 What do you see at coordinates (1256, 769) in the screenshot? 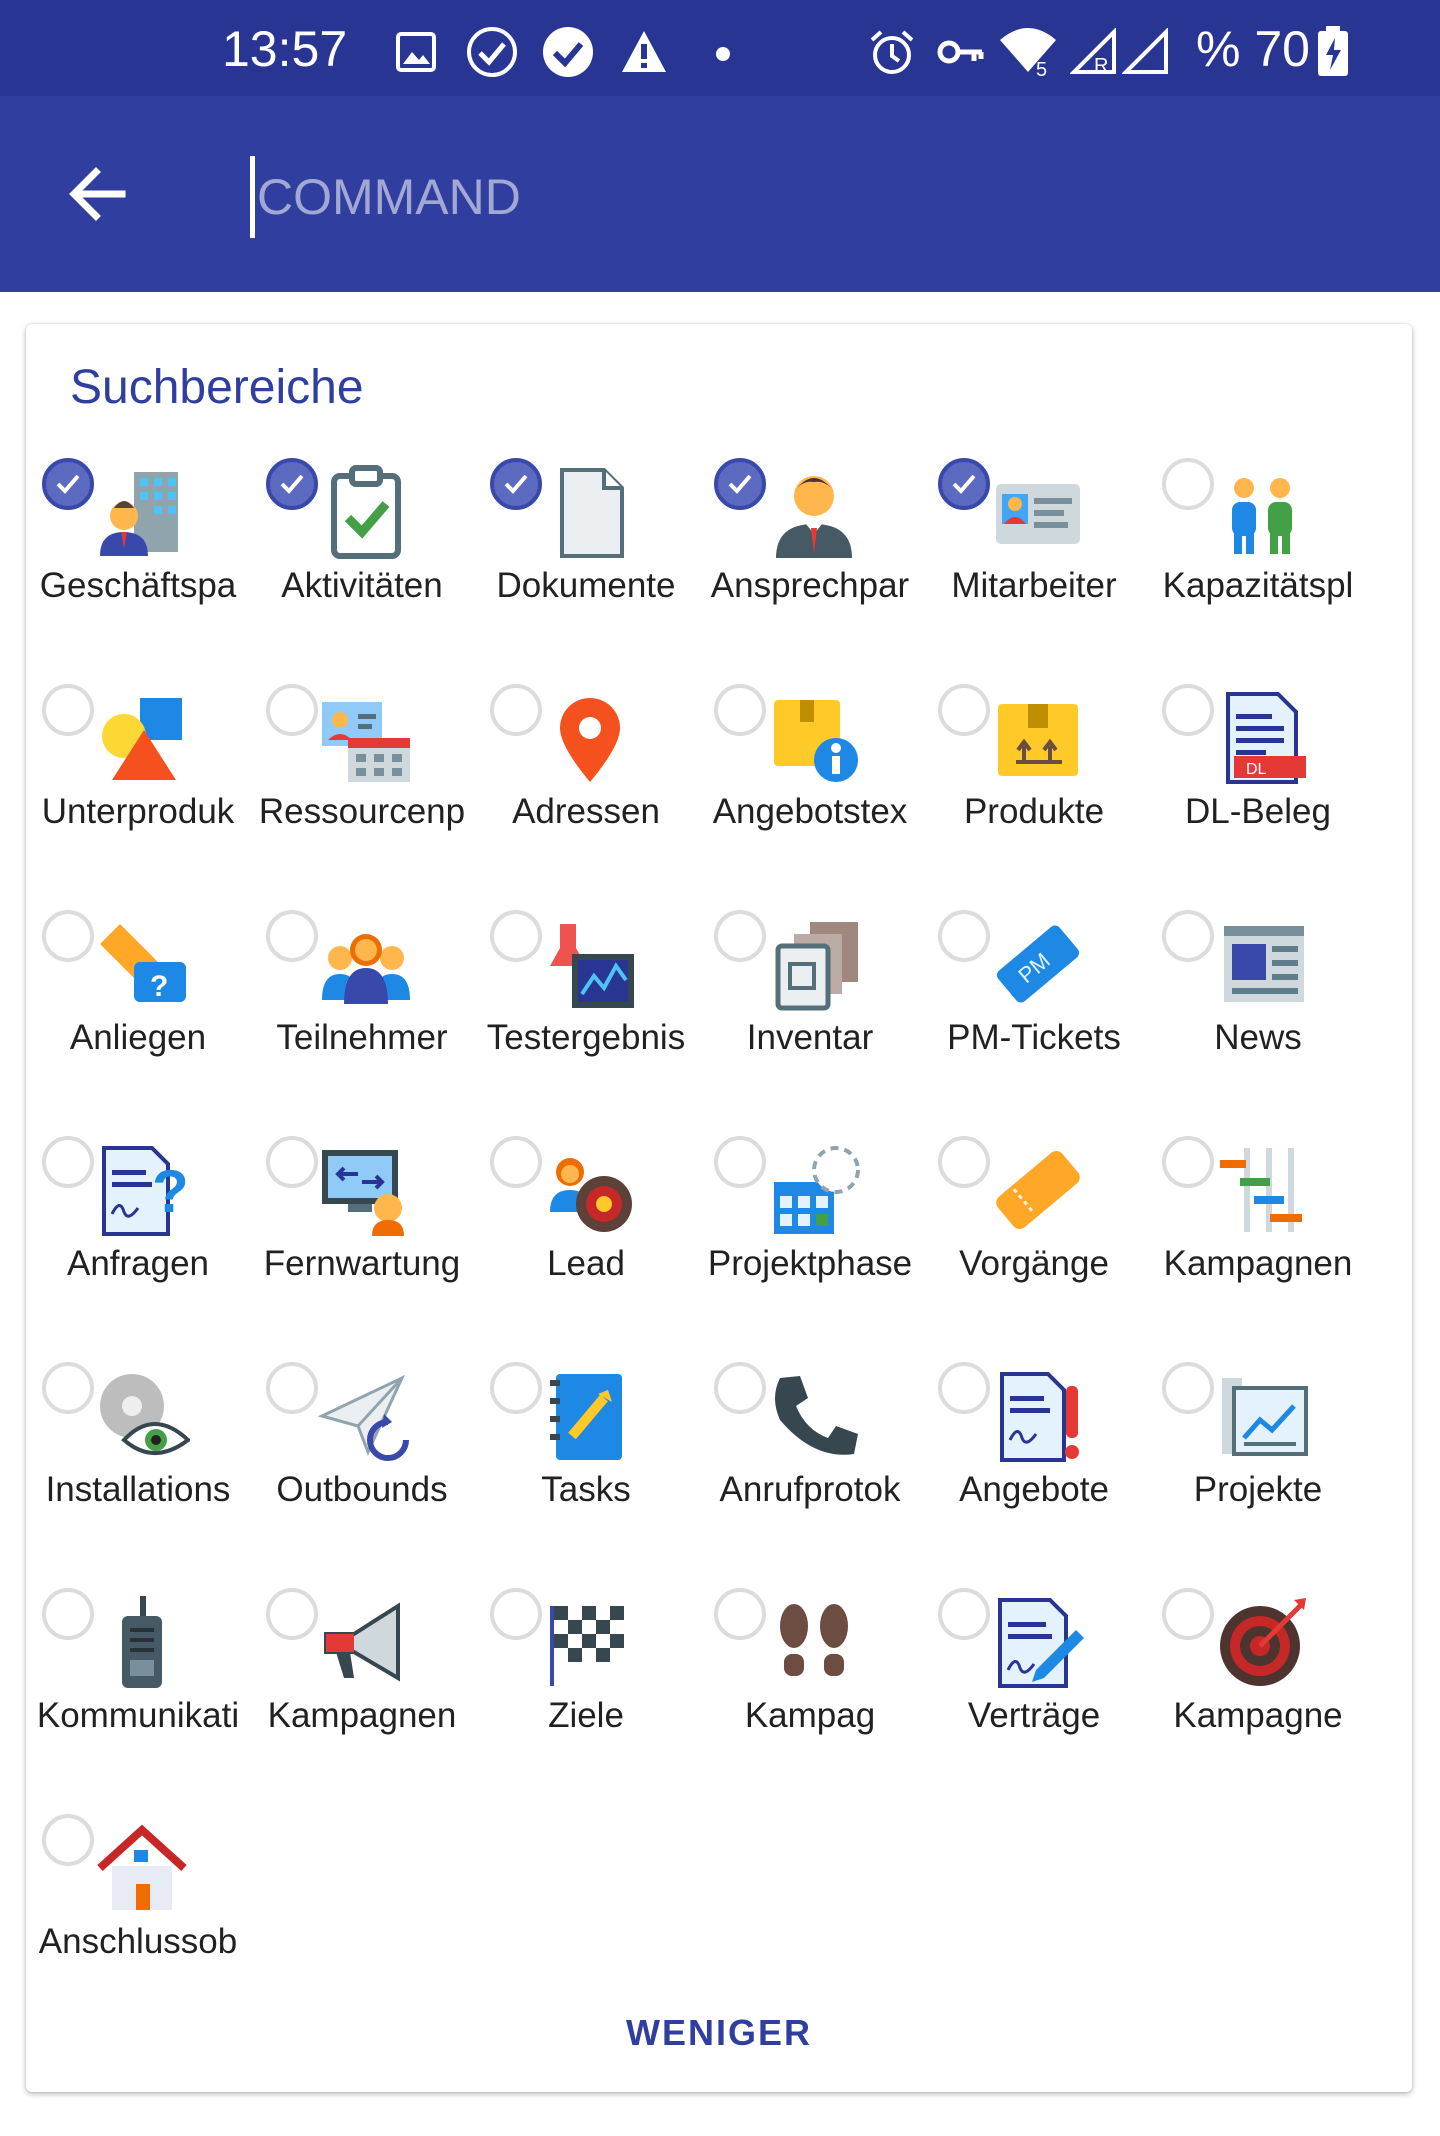
I see `svg-text: DL` at bounding box center [1256, 769].